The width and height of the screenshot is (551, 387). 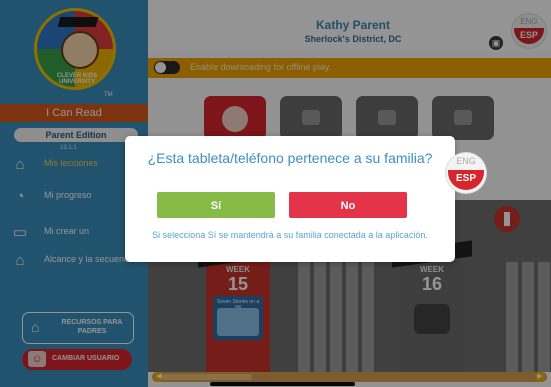 What do you see at coordinates (466, 161) in the screenshot?
I see `lang-eng-label: ENG` at bounding box center [466, 161].